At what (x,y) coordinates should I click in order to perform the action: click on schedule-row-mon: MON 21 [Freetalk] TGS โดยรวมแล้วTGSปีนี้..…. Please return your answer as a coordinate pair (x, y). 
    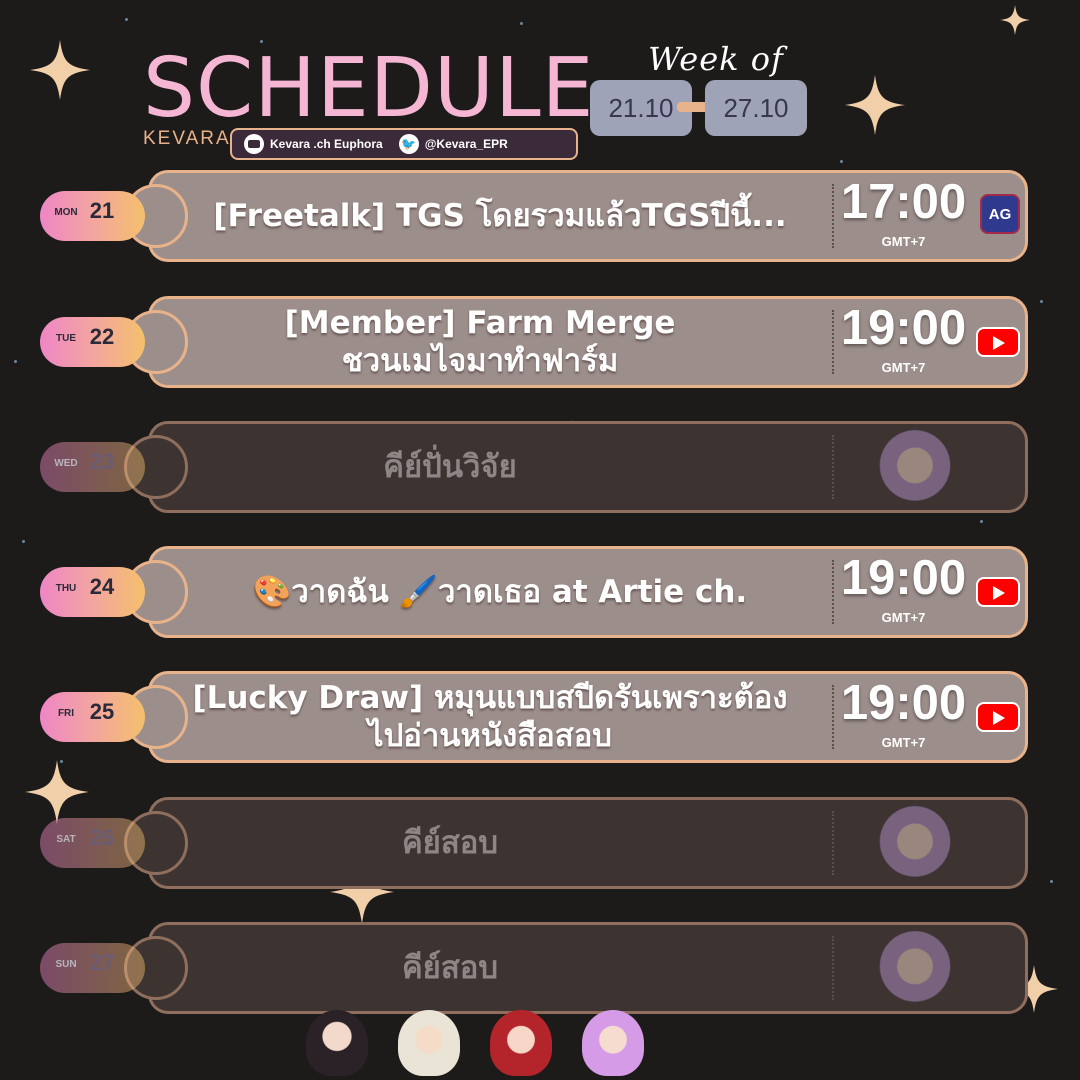
    Looking at the image, I should click on (535, 216).